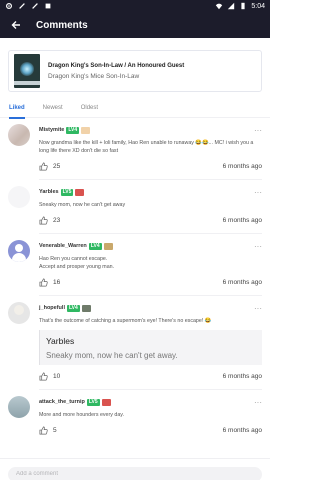 The width and height of the screenshot is (320, 480). What do you see at coordinates (52, 308) in the screenshot?
I see `comment-author: j_hopefull` at bounding box center [52, 308].